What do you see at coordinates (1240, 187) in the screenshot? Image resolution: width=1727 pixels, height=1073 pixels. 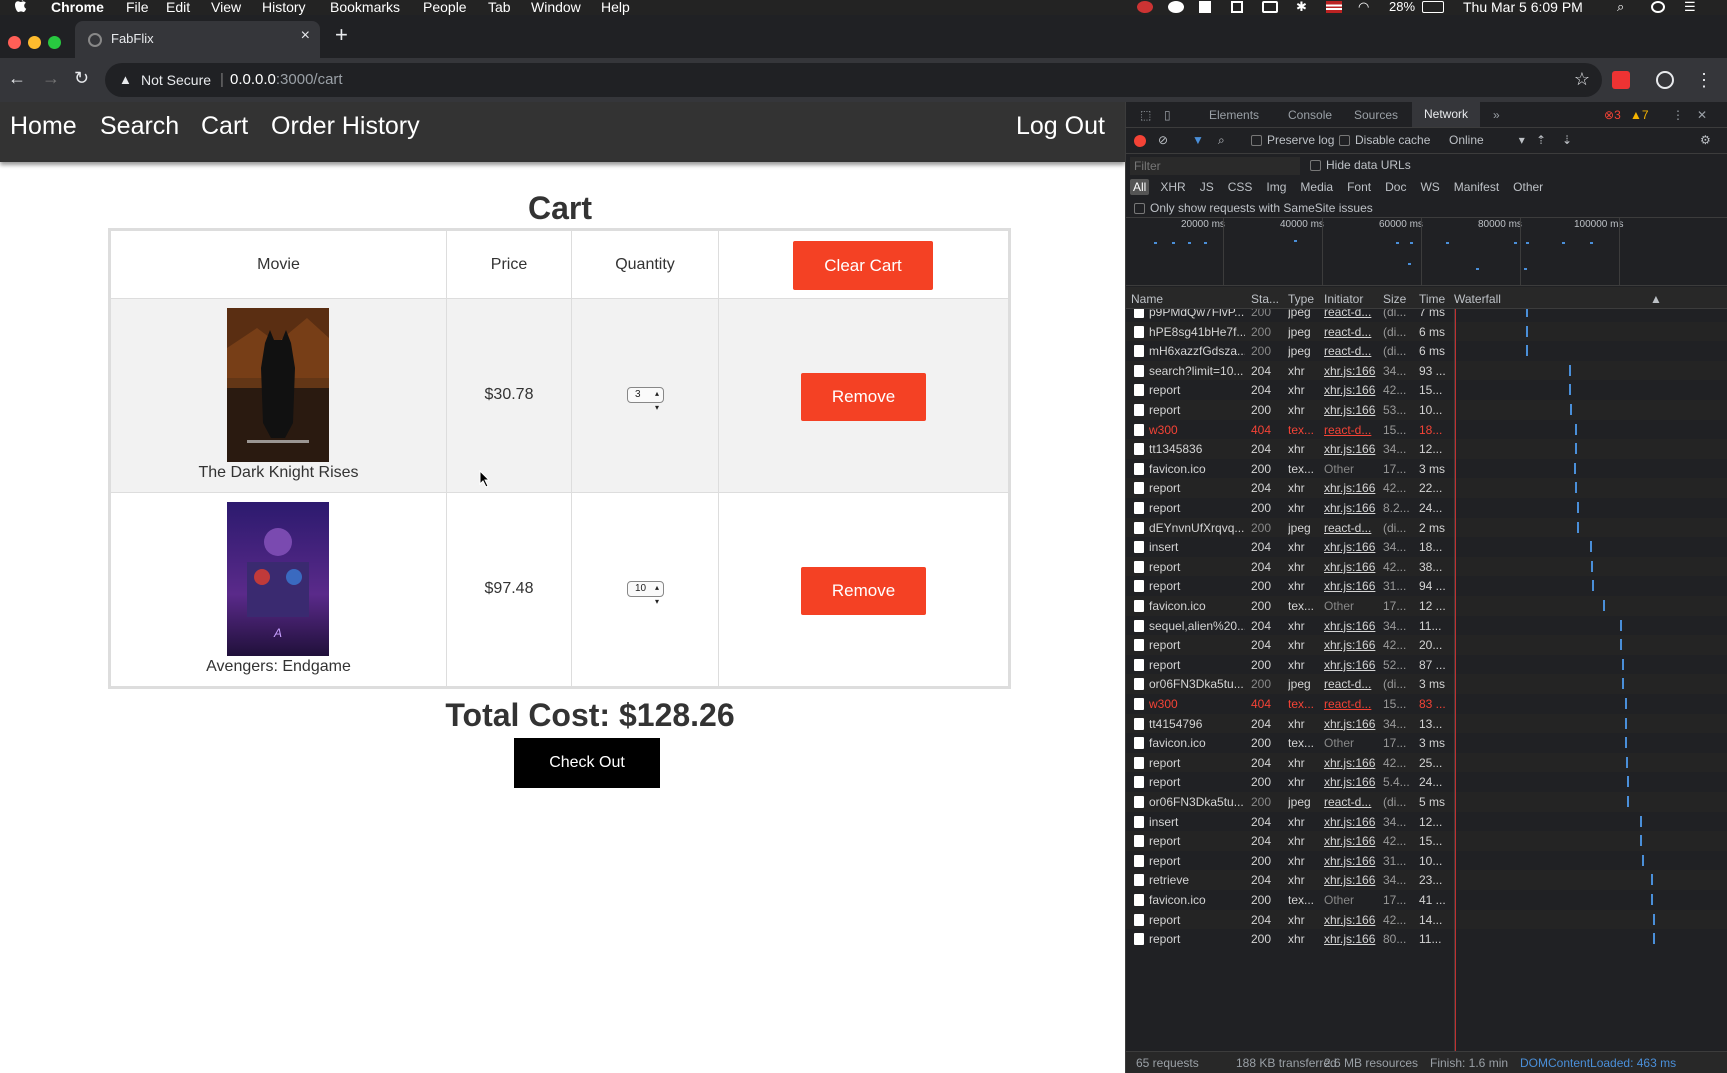 I see `type-filter-css: CSS` at bounding box center [1240, 187].